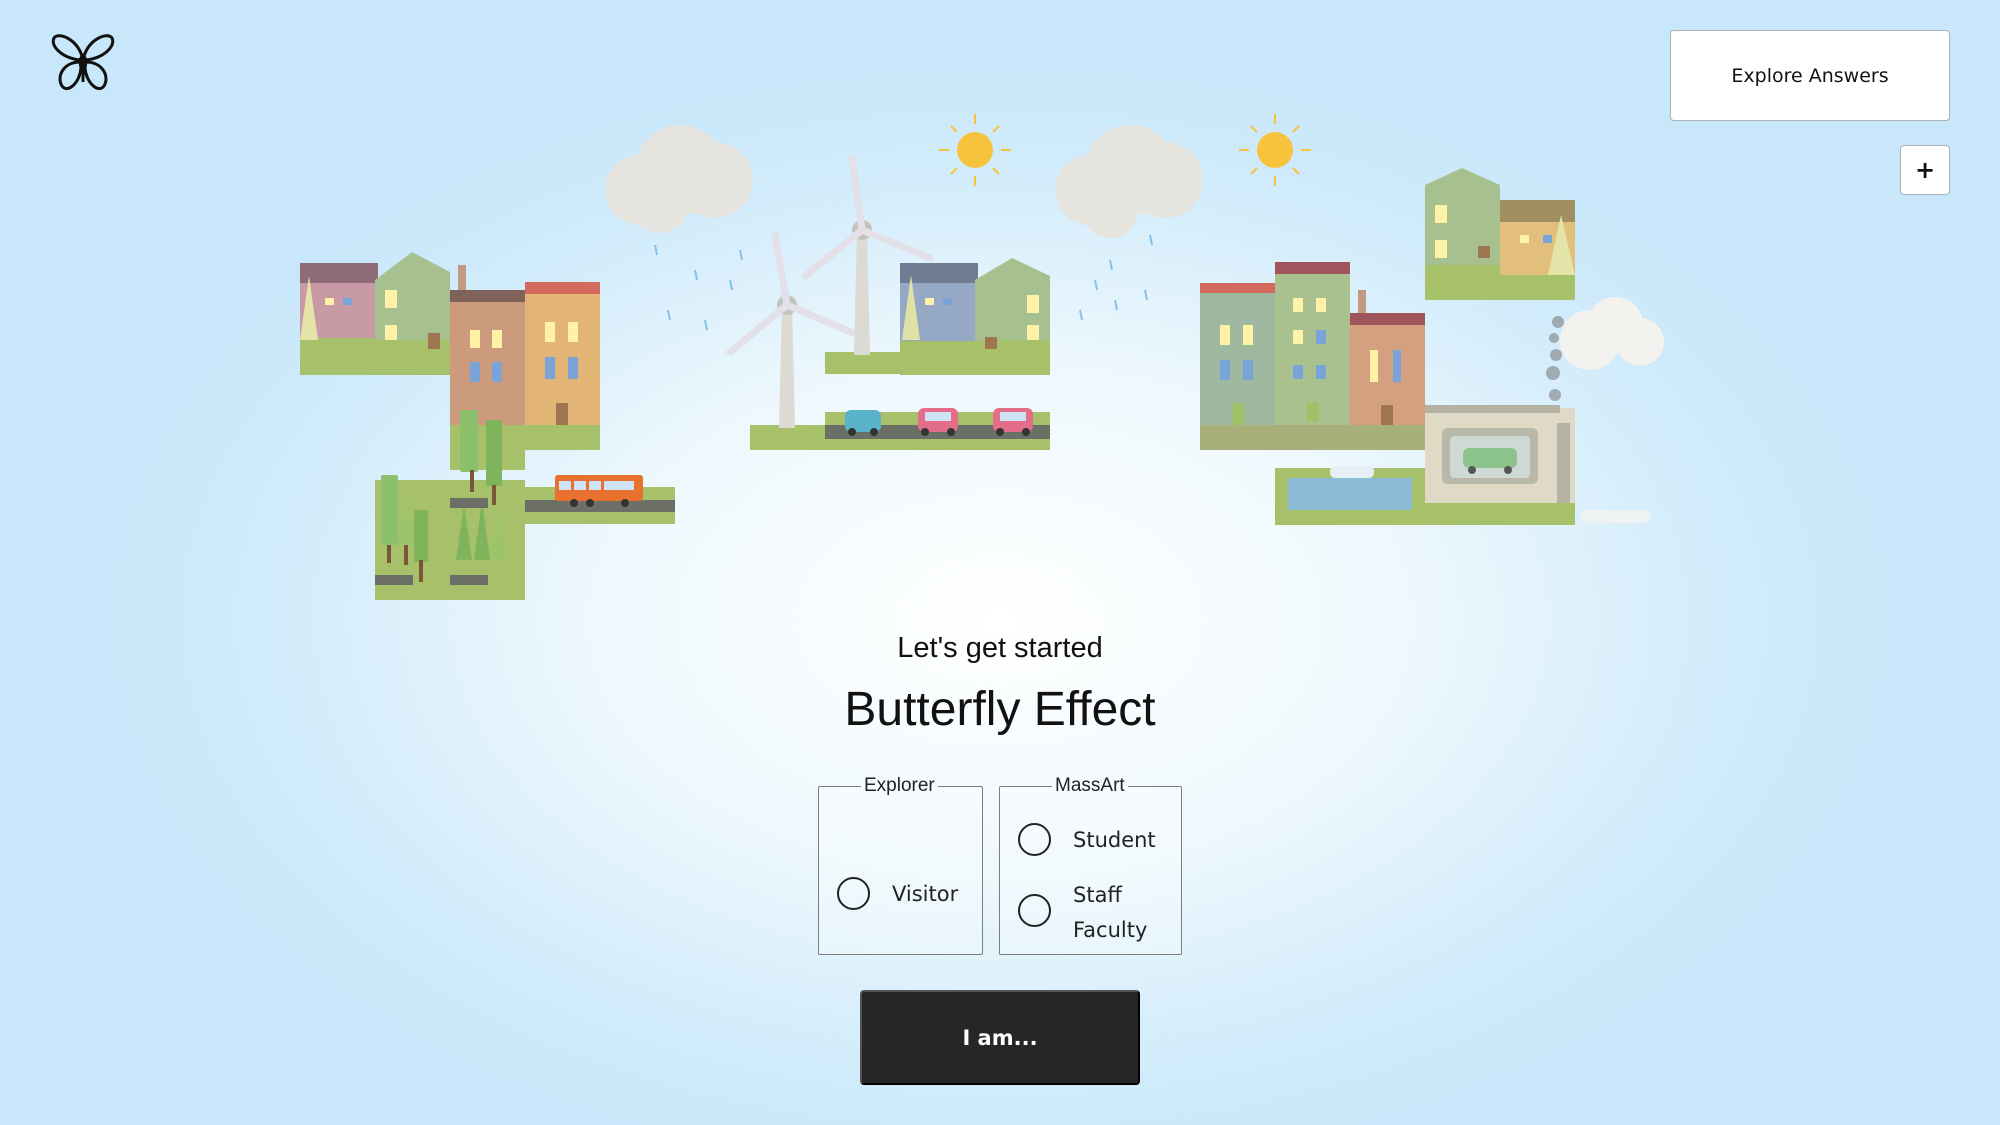 Image resolution: width=2000 pixels, height=1125 pixels. Describe the element at coordinates (1110, 913) in the screenshot. I see `staff-faculty-label: Staff Faculty` at that location.